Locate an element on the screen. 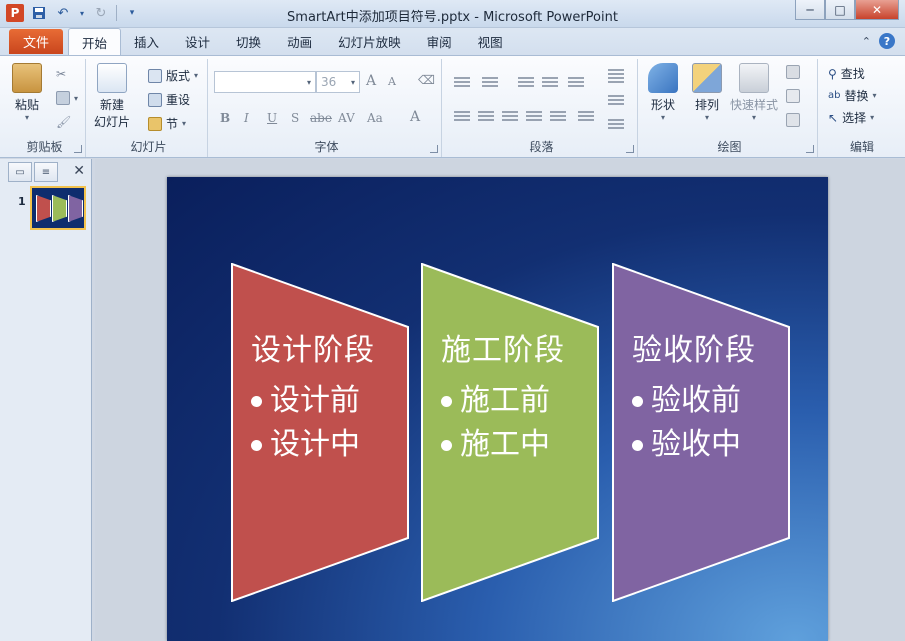 Image resolution: width=905 pixels, height=641 pixels. arrange-label: 排列 is located at coordinates (706, 105).